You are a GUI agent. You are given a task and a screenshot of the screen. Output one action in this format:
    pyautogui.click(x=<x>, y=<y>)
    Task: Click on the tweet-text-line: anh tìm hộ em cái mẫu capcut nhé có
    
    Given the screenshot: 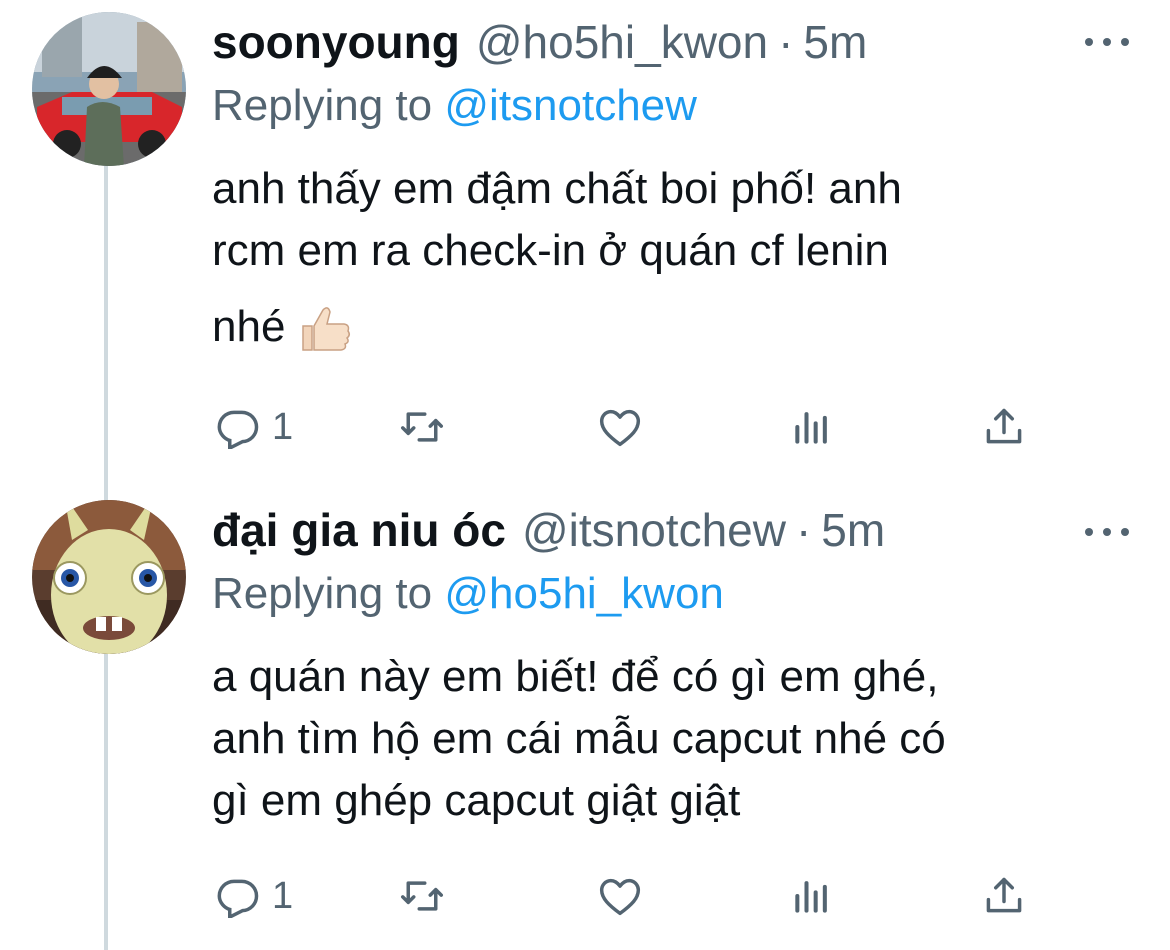 What is the action you would take?
    pyautogui.click(x=579, y=738)
    